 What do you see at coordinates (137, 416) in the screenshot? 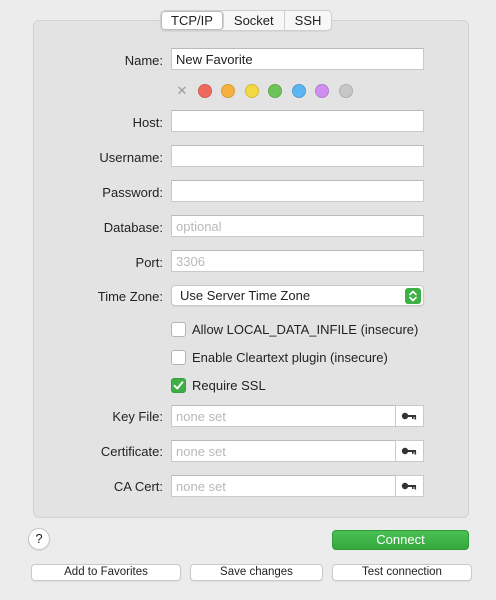
I see `key-file-label: Key File:` at bounding box center [137, 416].